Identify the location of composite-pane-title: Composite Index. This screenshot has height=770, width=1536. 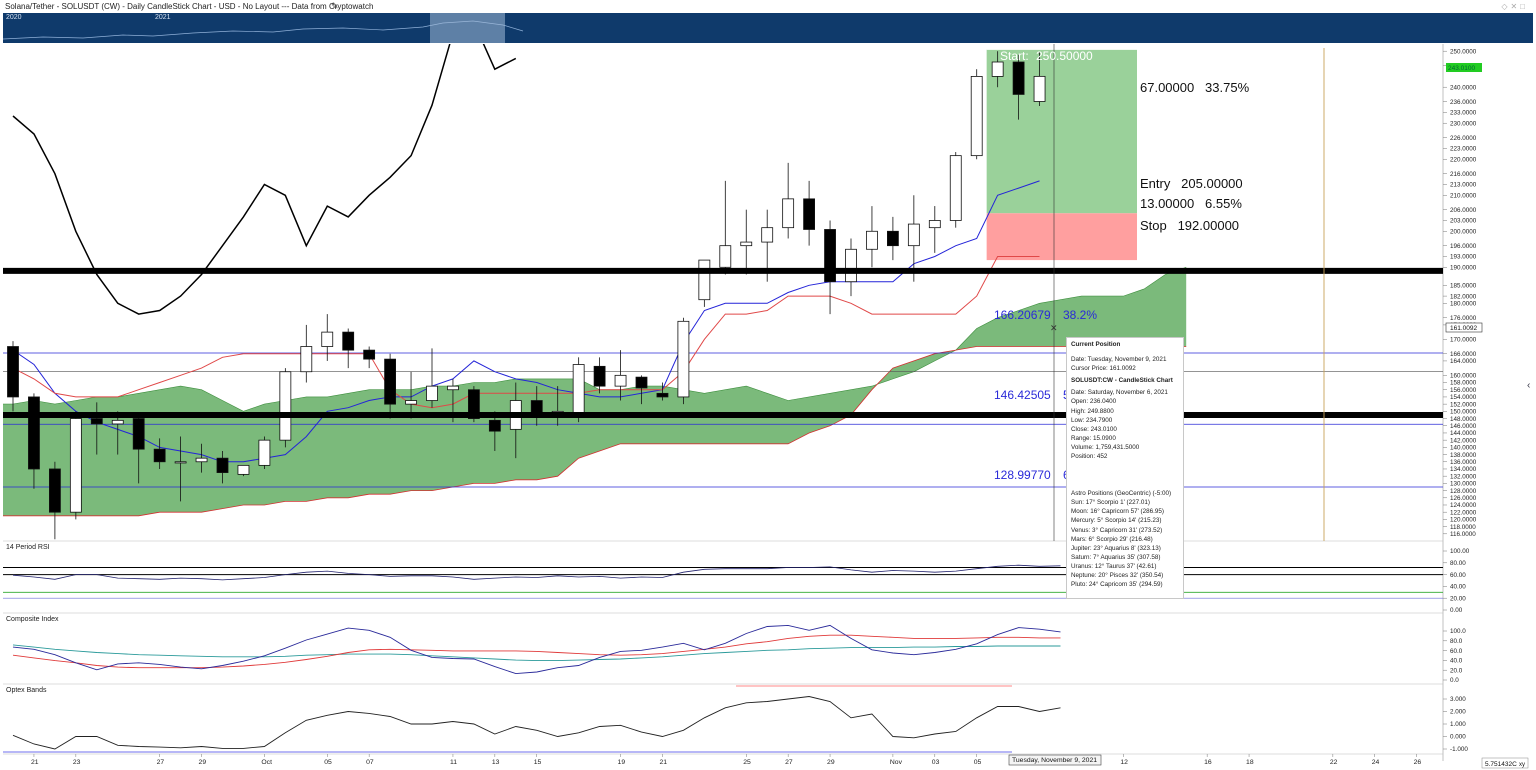
(32, 619).